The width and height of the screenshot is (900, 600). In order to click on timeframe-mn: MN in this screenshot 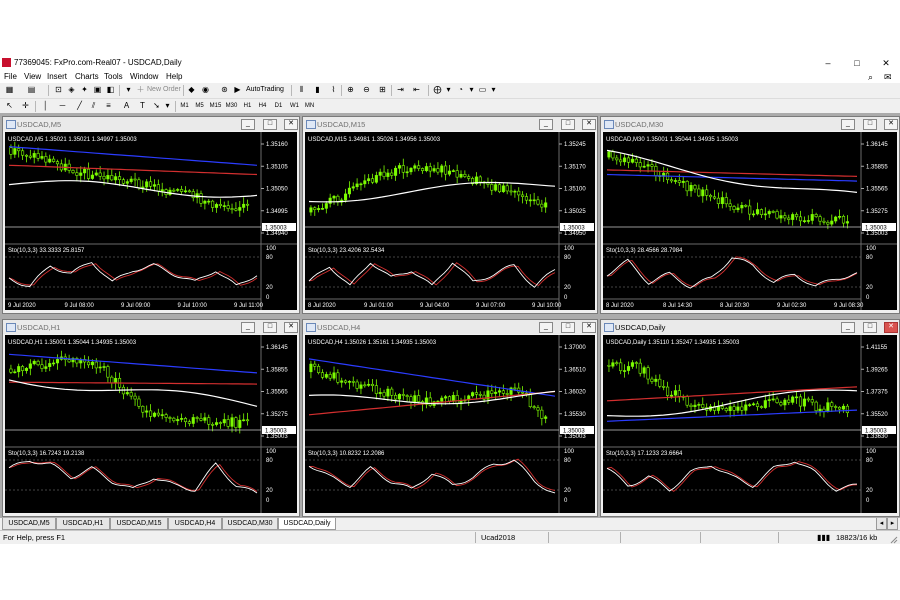, I will do `click(309, 106)`.